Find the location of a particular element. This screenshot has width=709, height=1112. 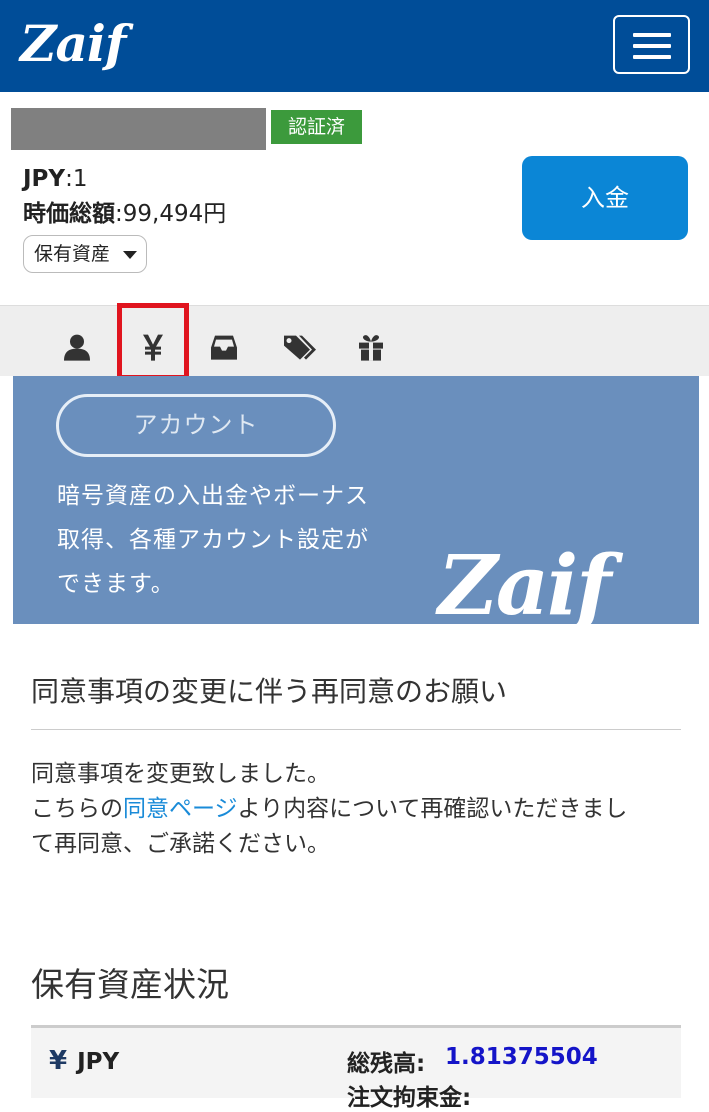

tab-user is located at coordinates (77, 341).